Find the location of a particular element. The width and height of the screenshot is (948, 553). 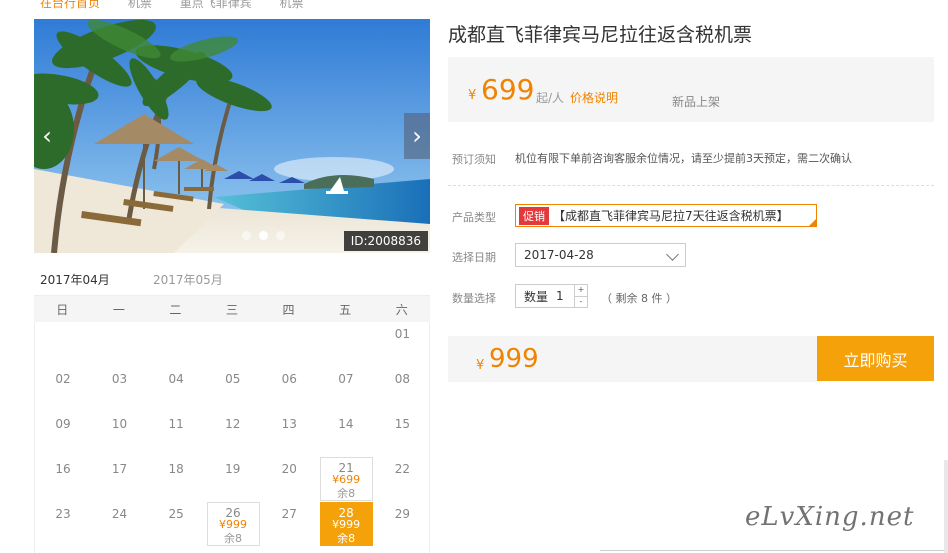

carousel-next-button: › is located at coordinates (417, 136).